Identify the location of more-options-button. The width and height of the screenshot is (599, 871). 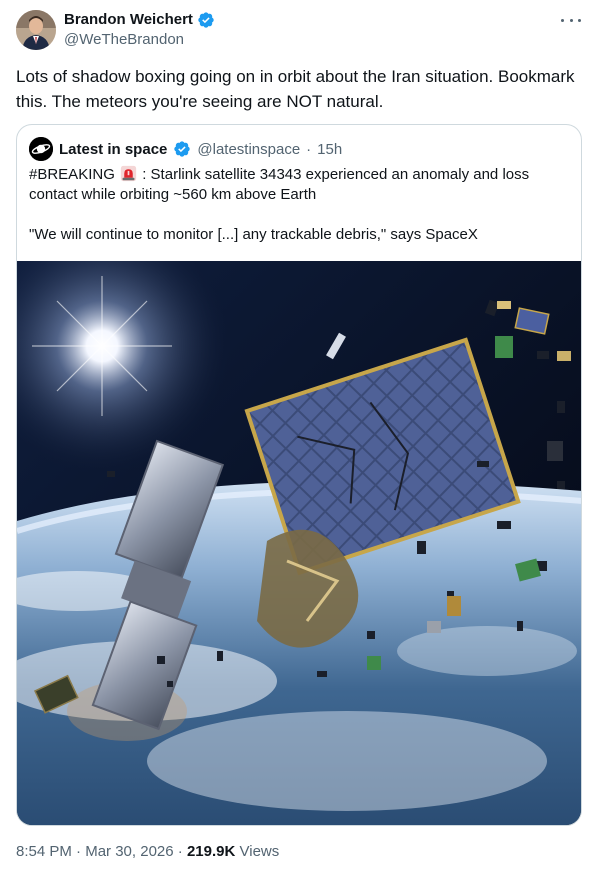
(571, 20).